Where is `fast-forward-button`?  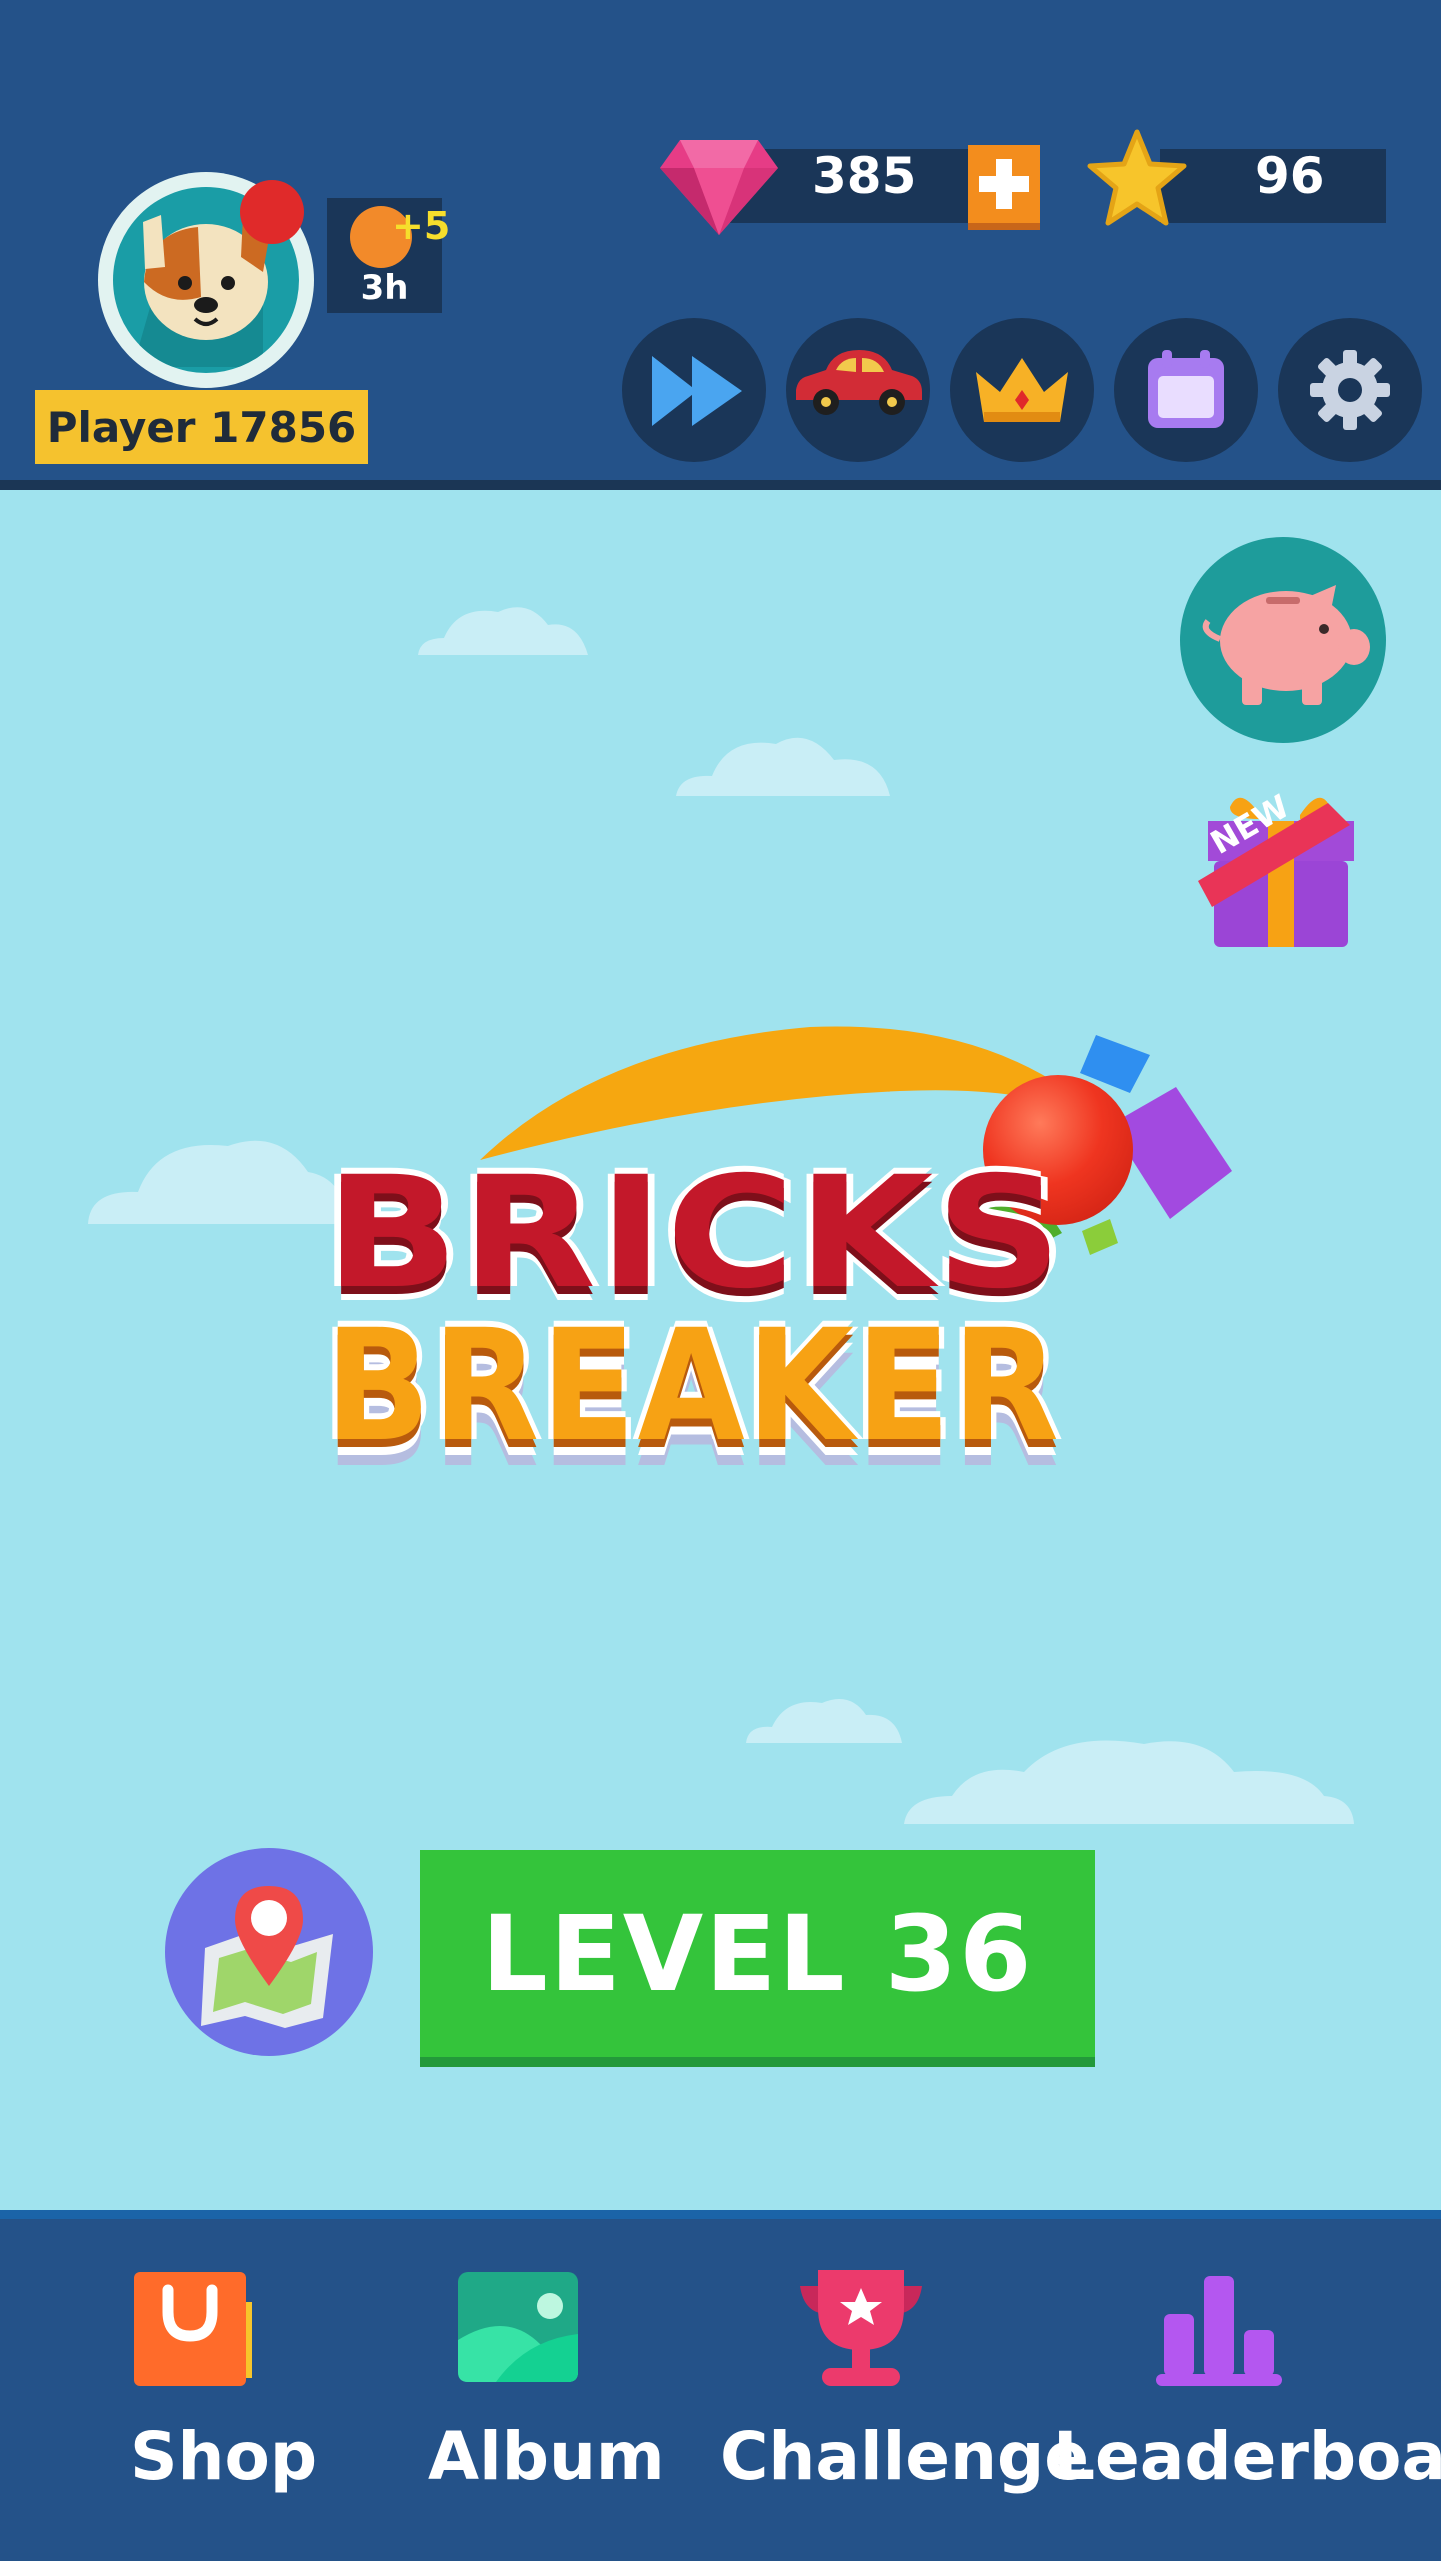
fast-forward-button is located at coordinates (694, 390).